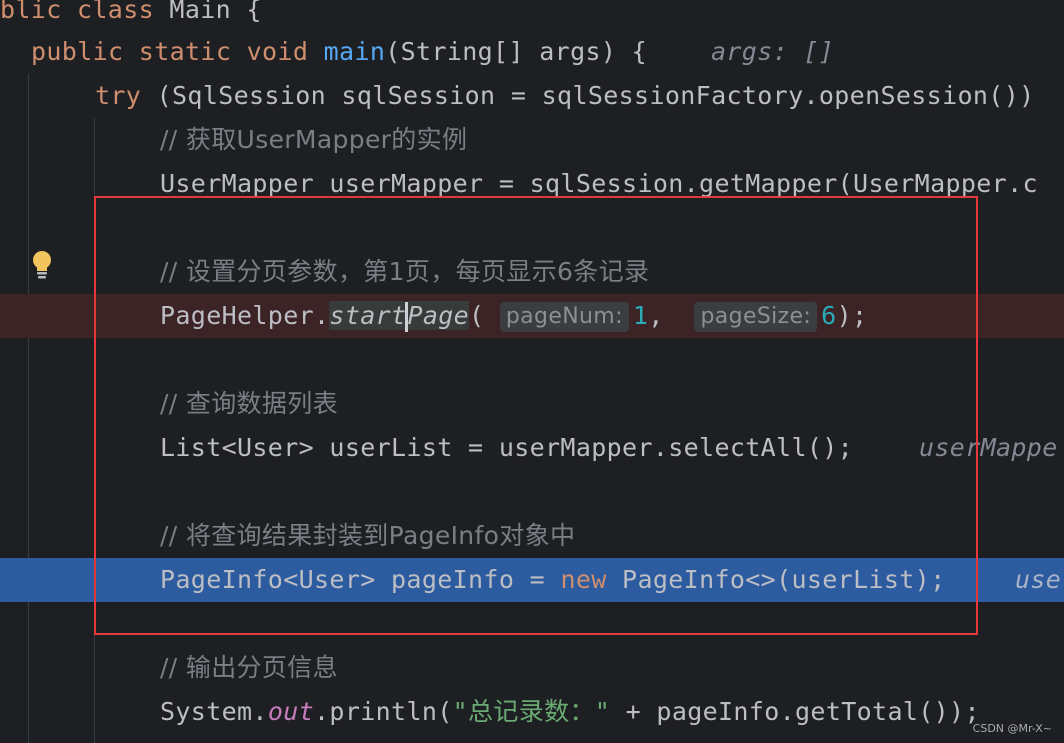 The width and height of the screenshot is (1064, 743). I want to click on comment-text: // 设置分页参数，第1页，每页显示6条记录, so click(405, 271).